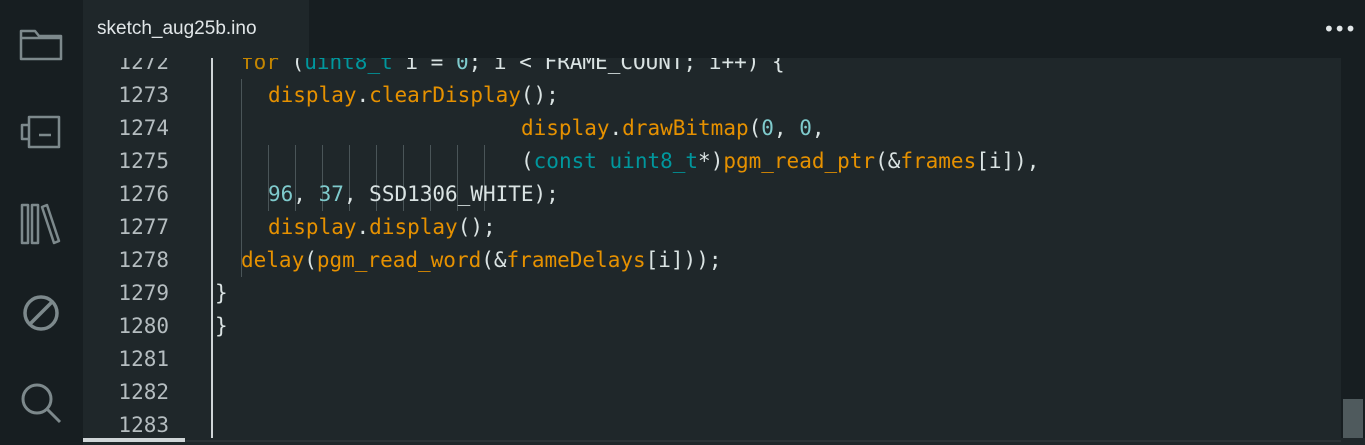  I want to click on line-number: 1272, so click(143, 66).